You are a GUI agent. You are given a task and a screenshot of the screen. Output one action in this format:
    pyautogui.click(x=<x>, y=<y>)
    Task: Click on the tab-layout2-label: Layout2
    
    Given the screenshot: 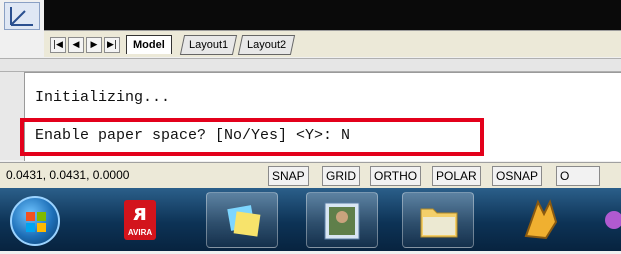 What is the action you would take?
    pyautogui.click(x=267, y=45)
    